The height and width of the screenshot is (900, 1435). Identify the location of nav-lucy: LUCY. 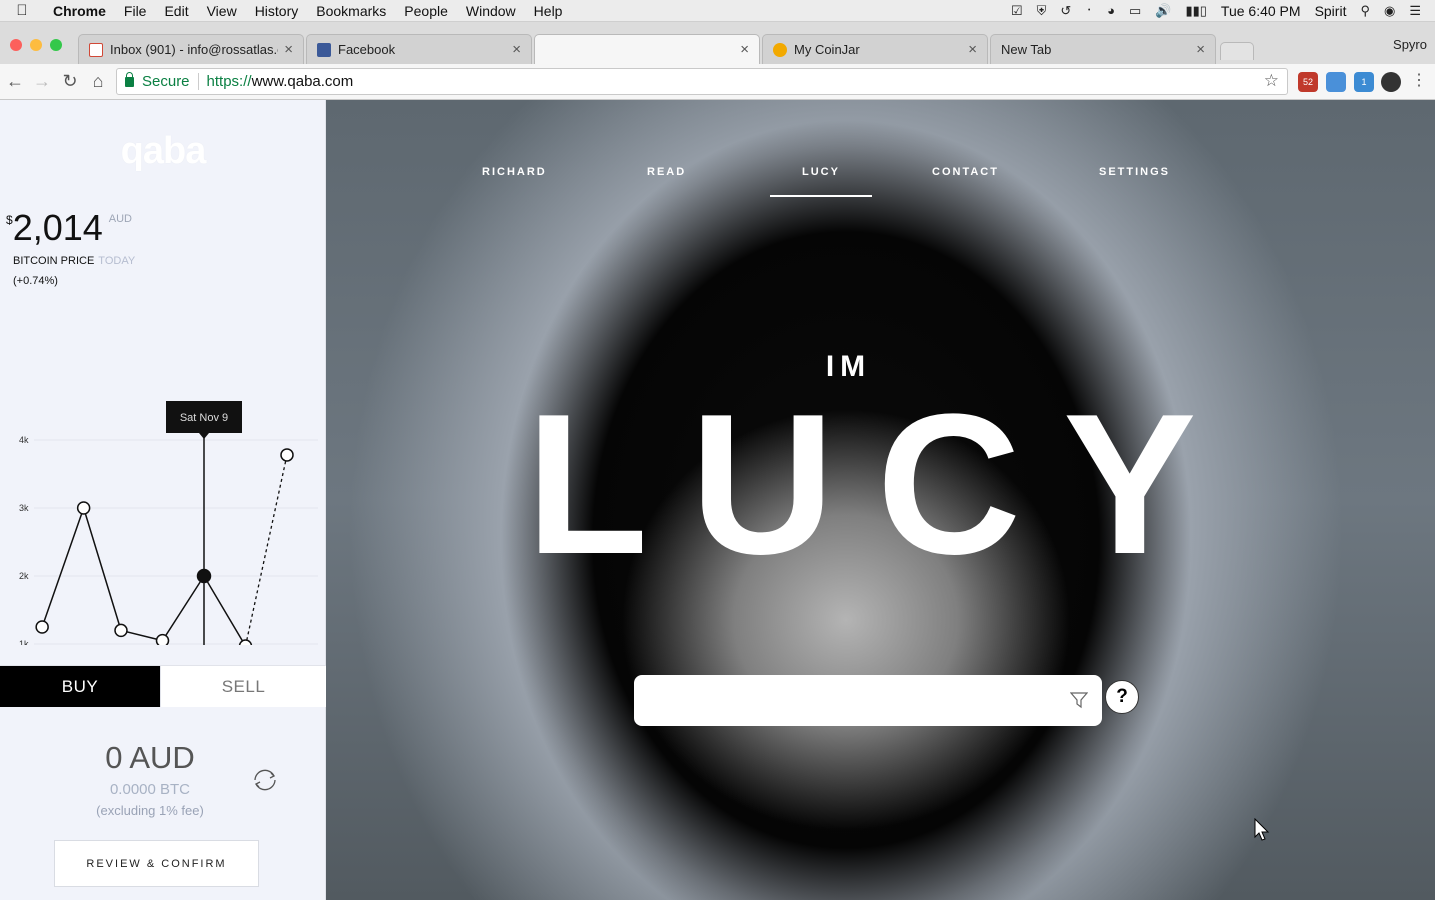
(821, 172).